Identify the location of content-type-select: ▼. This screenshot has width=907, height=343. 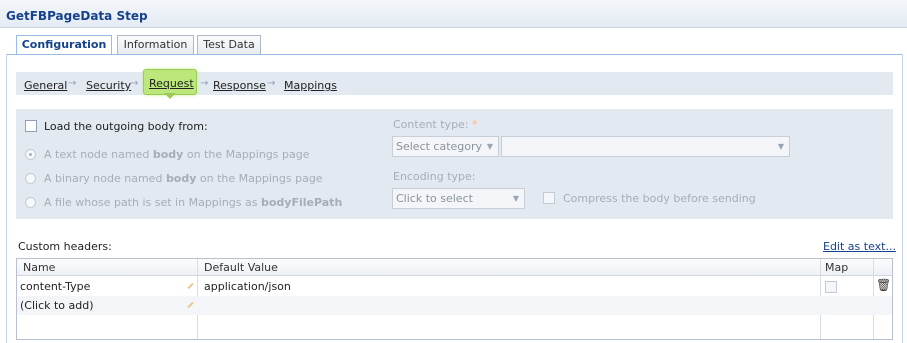
(645, 146).